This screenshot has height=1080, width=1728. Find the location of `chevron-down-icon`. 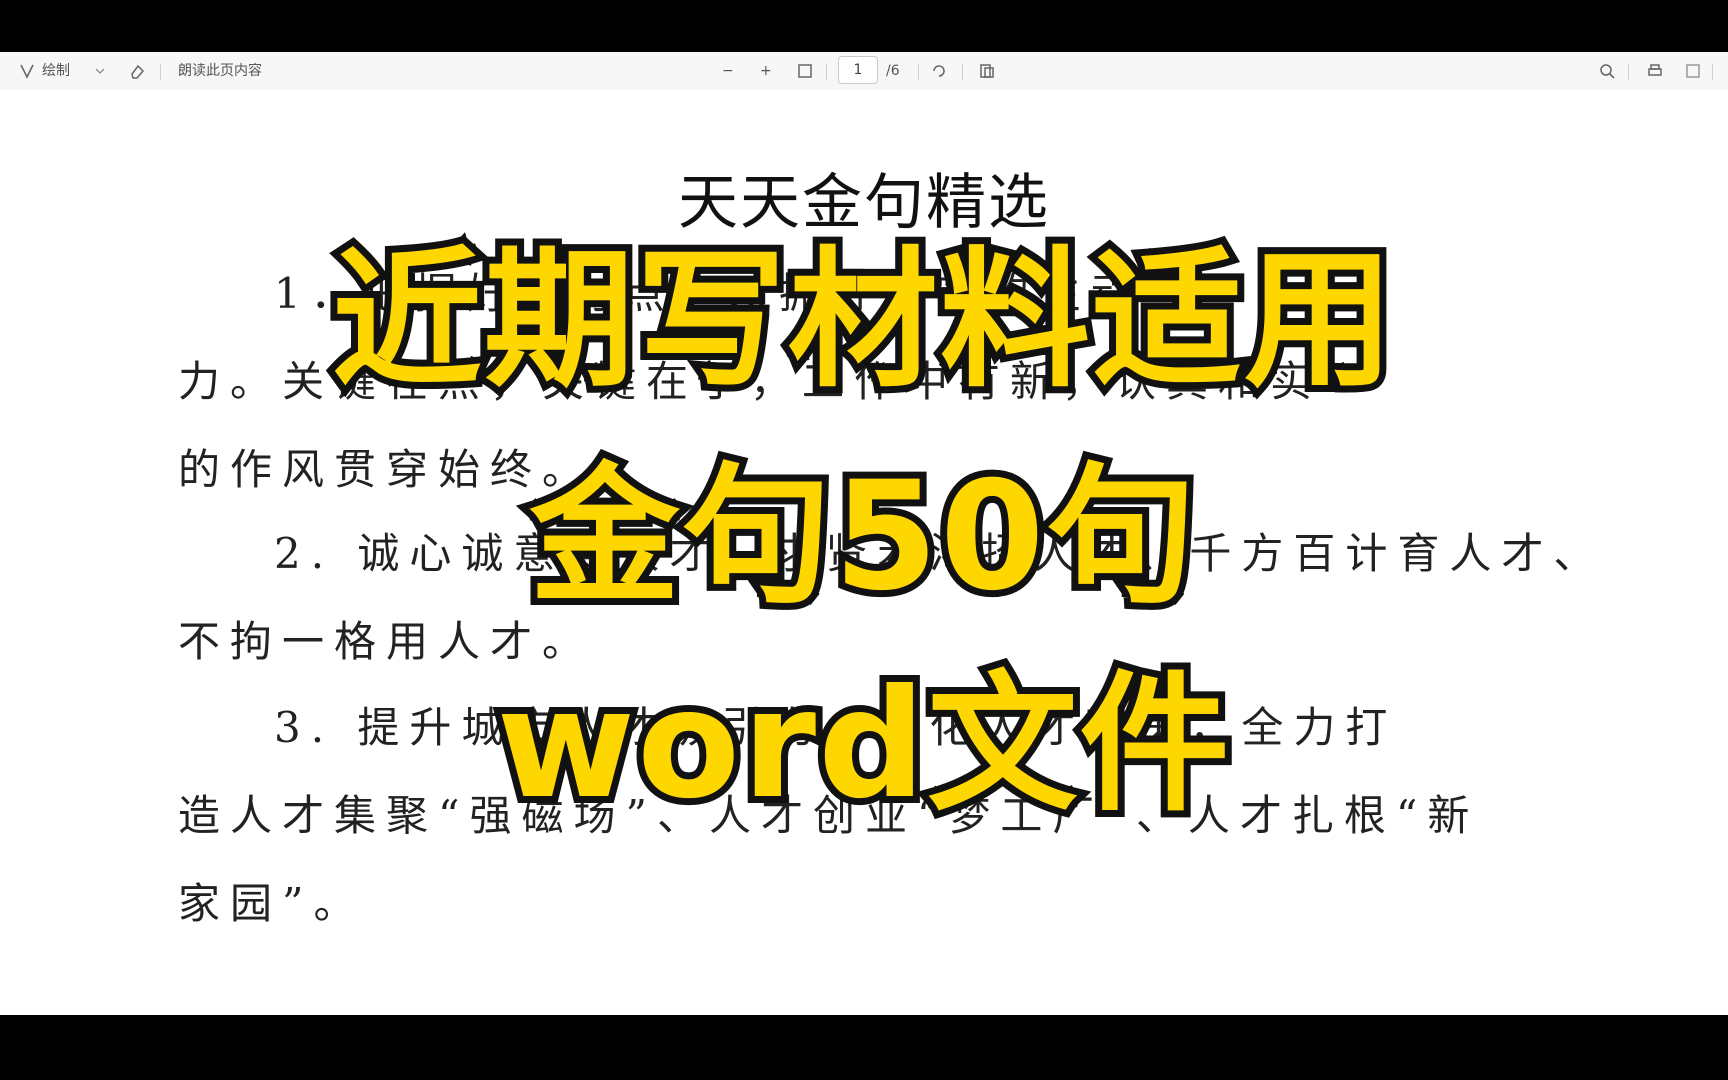

chevron-down-icon is located at coordinates (100, 71).